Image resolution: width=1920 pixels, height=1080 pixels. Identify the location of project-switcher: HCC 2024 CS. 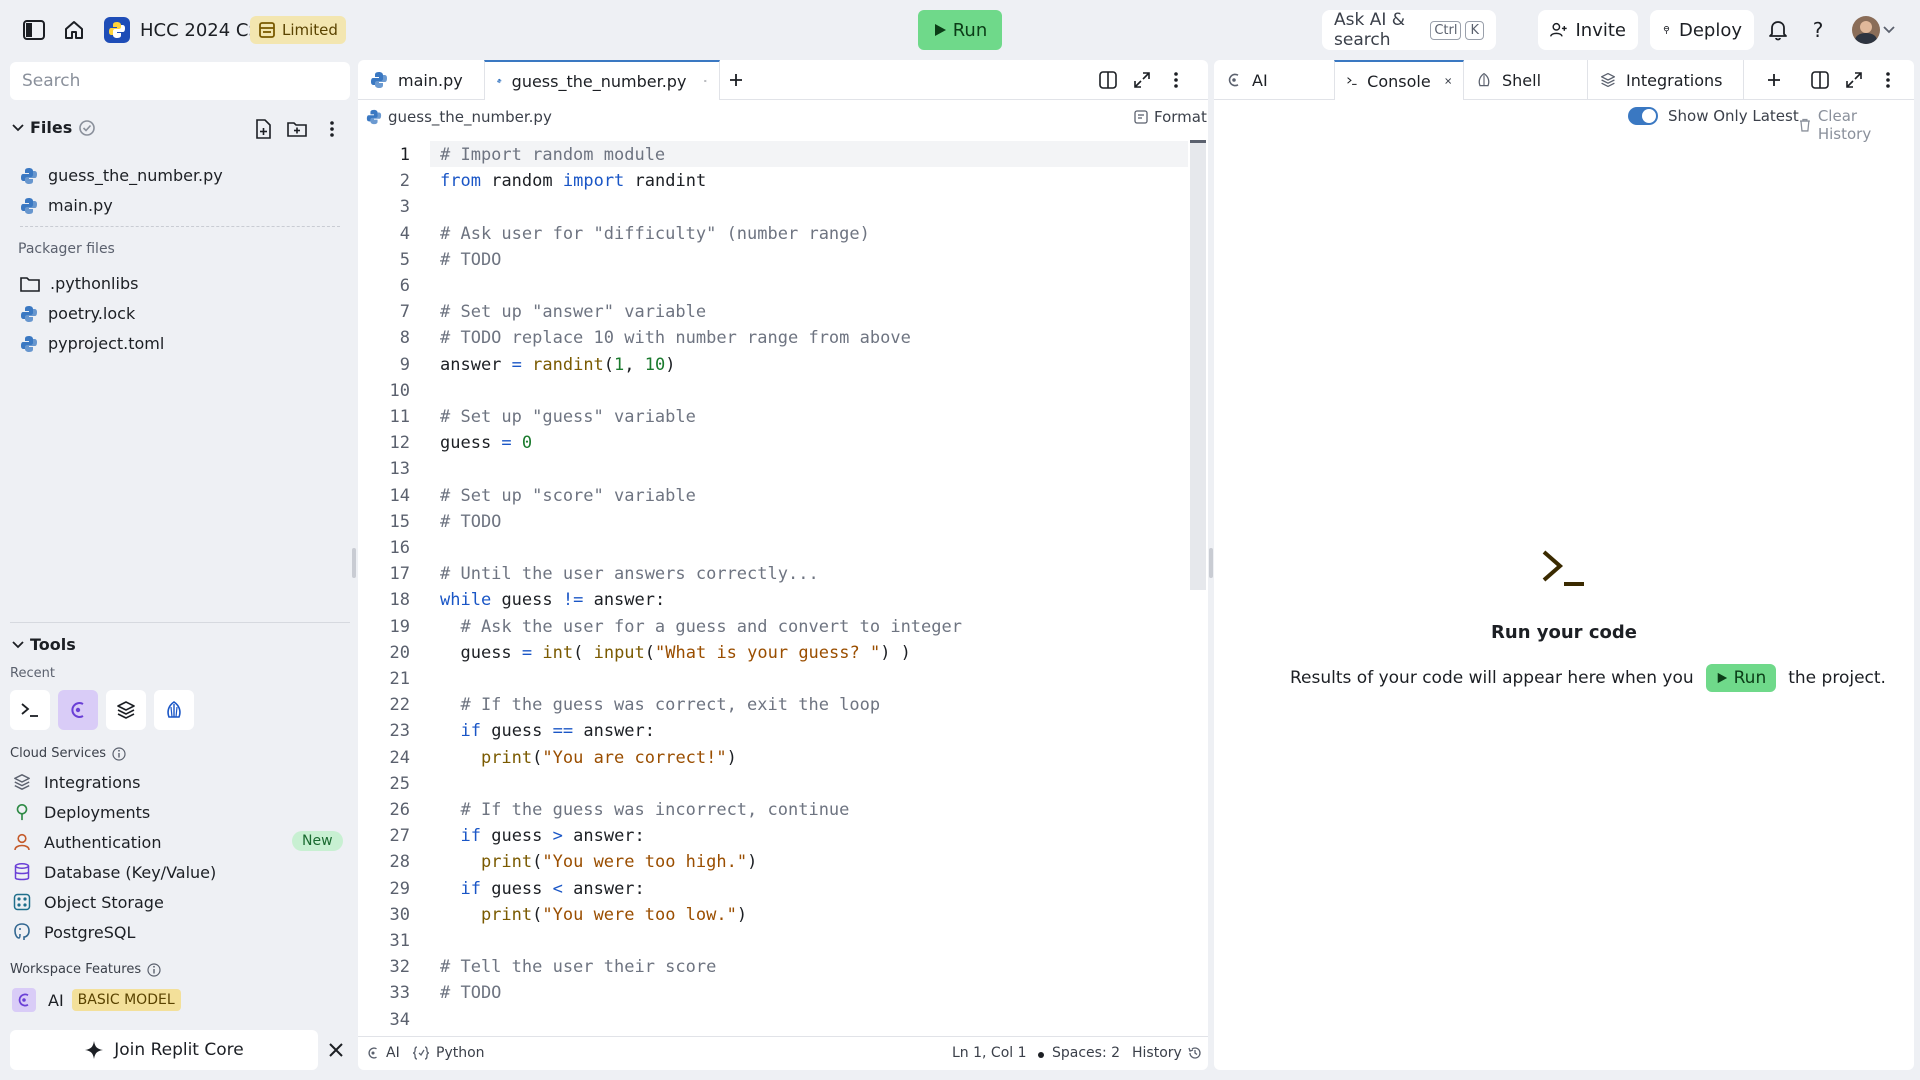
(182, 30).